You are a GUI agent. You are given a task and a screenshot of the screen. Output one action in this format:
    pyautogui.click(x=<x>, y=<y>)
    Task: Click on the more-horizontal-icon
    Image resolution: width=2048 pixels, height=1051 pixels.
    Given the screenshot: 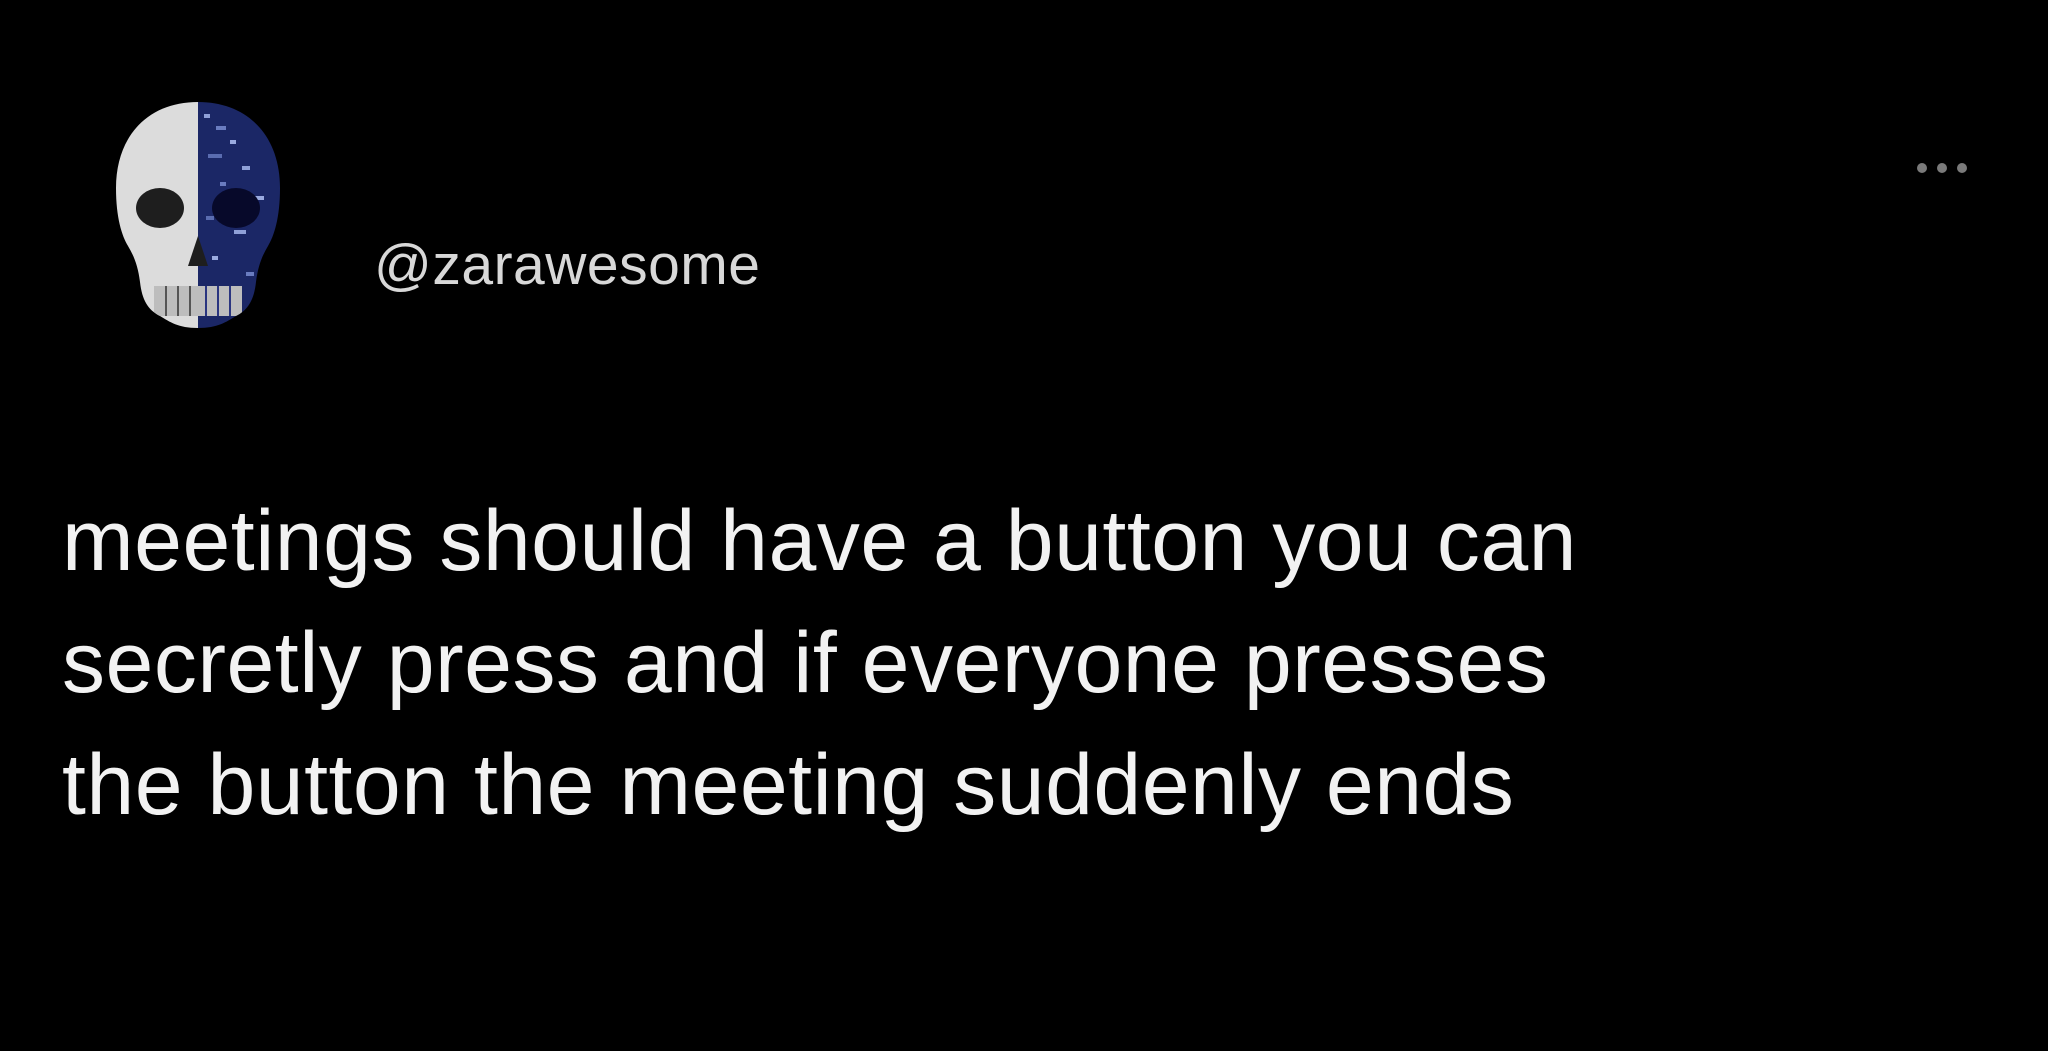 What is the action you would take?
    pyautogui.click(x=1942, y=168)
    